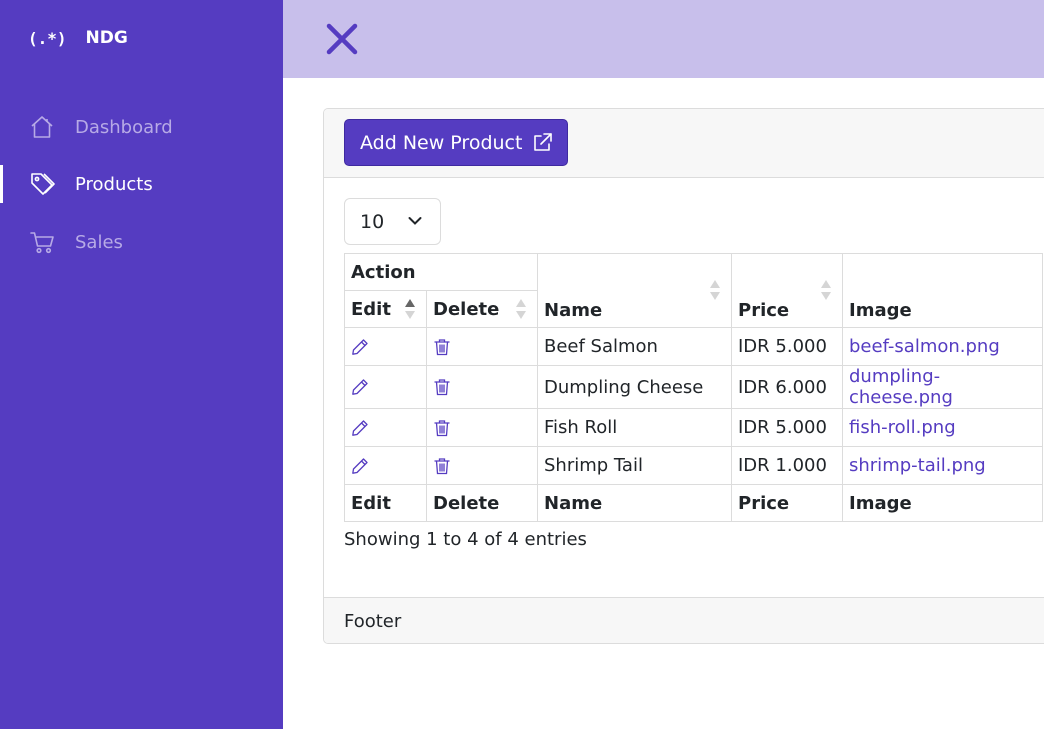 The image size is (1044, 729). Describe the element at coordinates (124, 127) in the screenshot. I see `sidebar-item-label: Dashboard` at that location.